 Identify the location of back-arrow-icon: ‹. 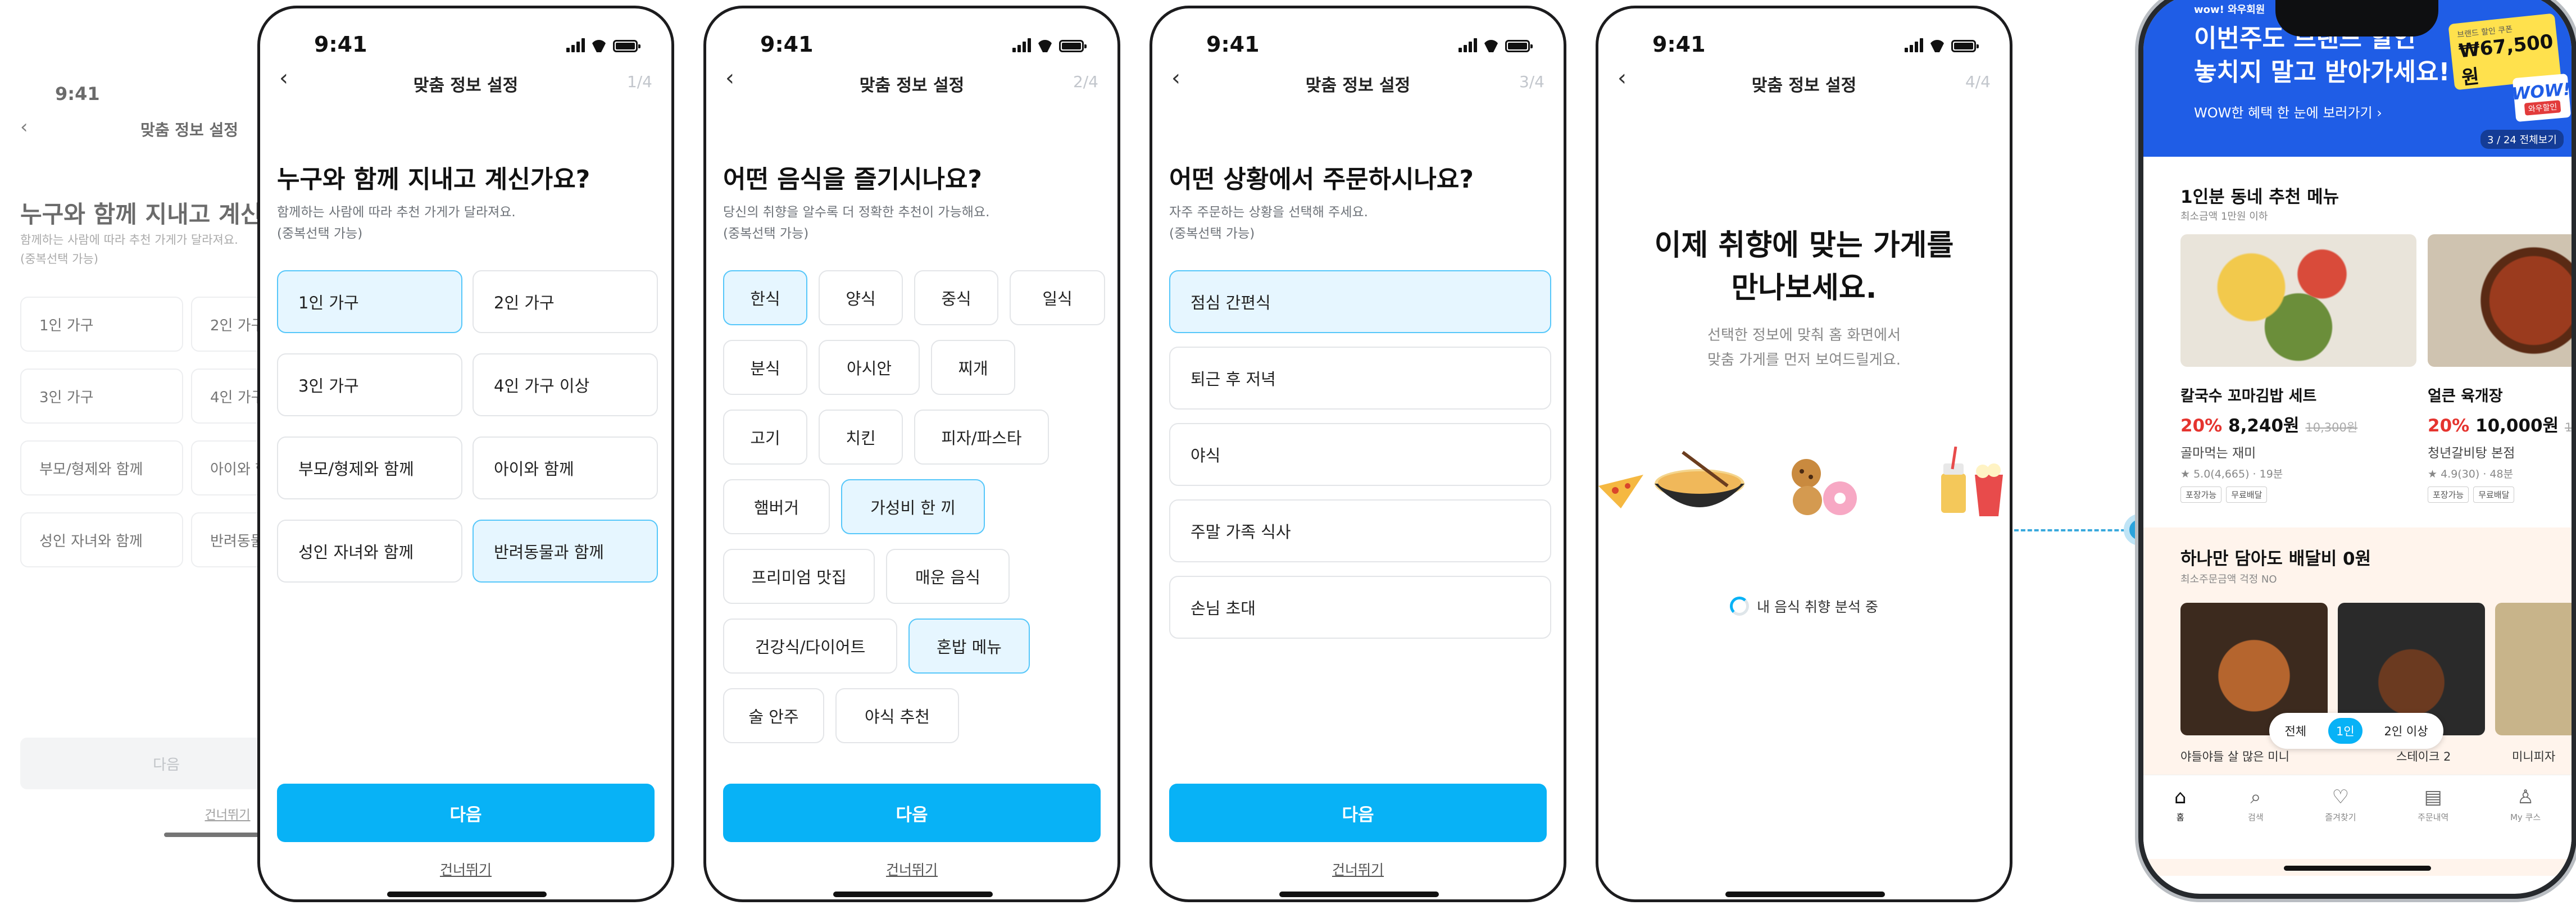
(24, 127).